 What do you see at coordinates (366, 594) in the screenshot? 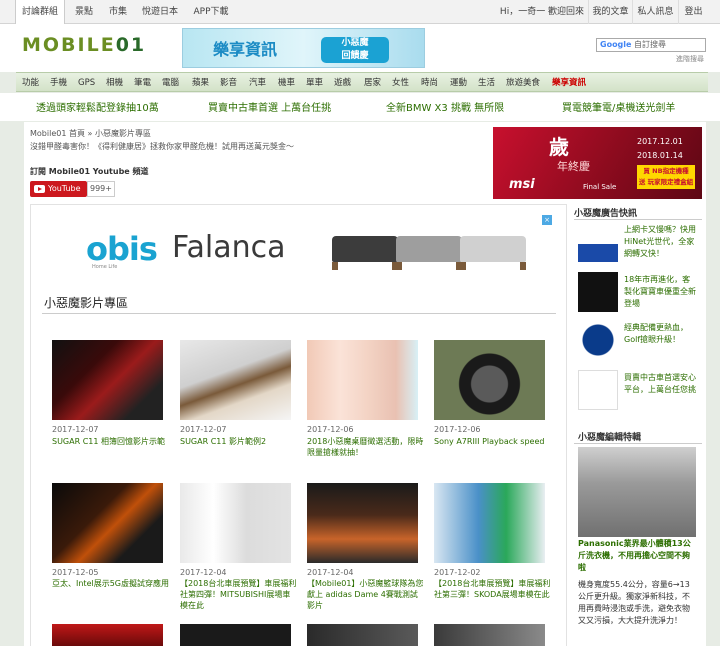
I see `video-title-link: 【Mobile01】小惡魔籃球隊為您獻上 adidas Dame 4賽戰測試影片` at bounding box center [366, 594].